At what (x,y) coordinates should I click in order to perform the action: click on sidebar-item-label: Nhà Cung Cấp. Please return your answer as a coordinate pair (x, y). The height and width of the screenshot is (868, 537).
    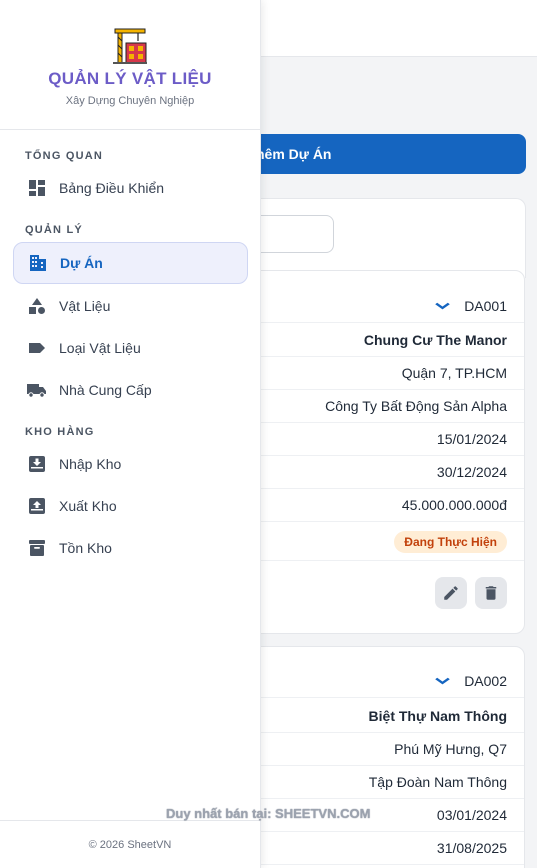
    Looking at the image, I should click on (105, 390).